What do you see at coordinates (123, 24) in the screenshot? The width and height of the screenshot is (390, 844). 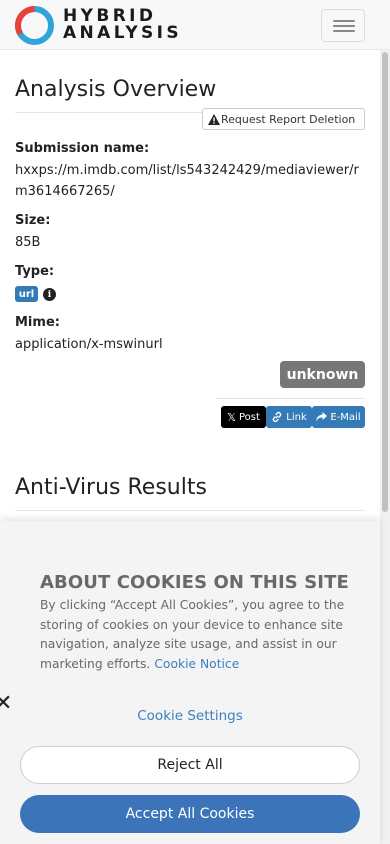 I see `brand-name: HYBRID ANALYSIS` at bounding box center [123, 24].